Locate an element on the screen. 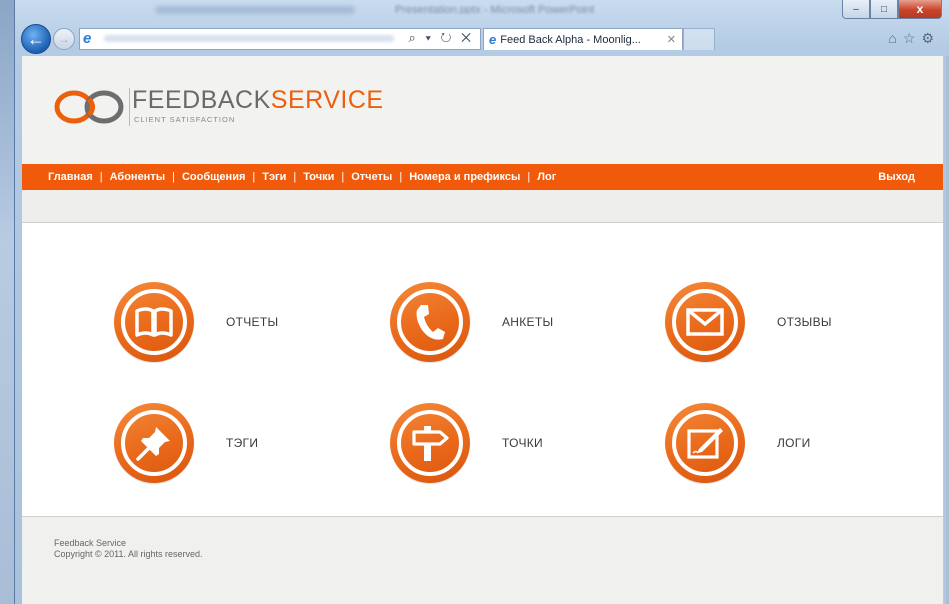 Image resolution: width=949 pixels, height=604 pixels. minimize-button: – is located at coordinates (856, 9).